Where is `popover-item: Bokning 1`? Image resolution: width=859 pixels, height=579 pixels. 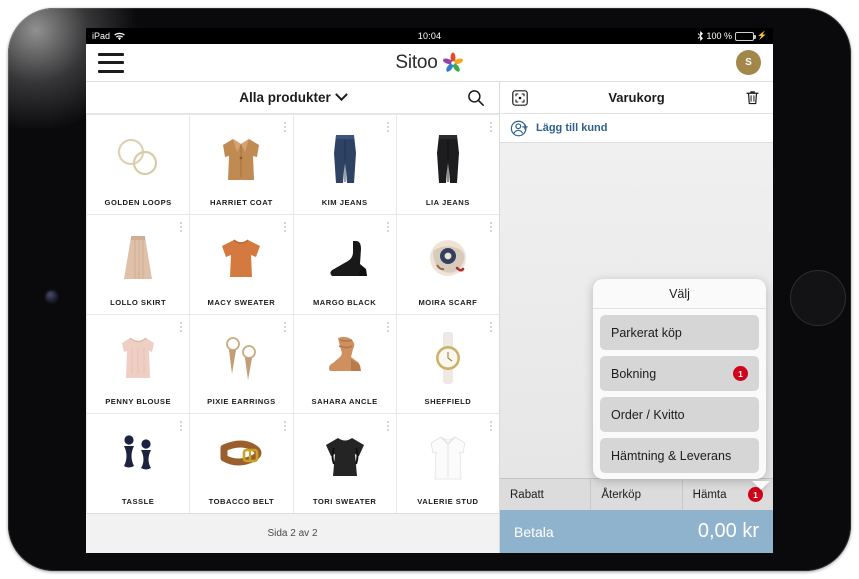
popover-item: Bokning 1 is located at coordinates (679, 373).